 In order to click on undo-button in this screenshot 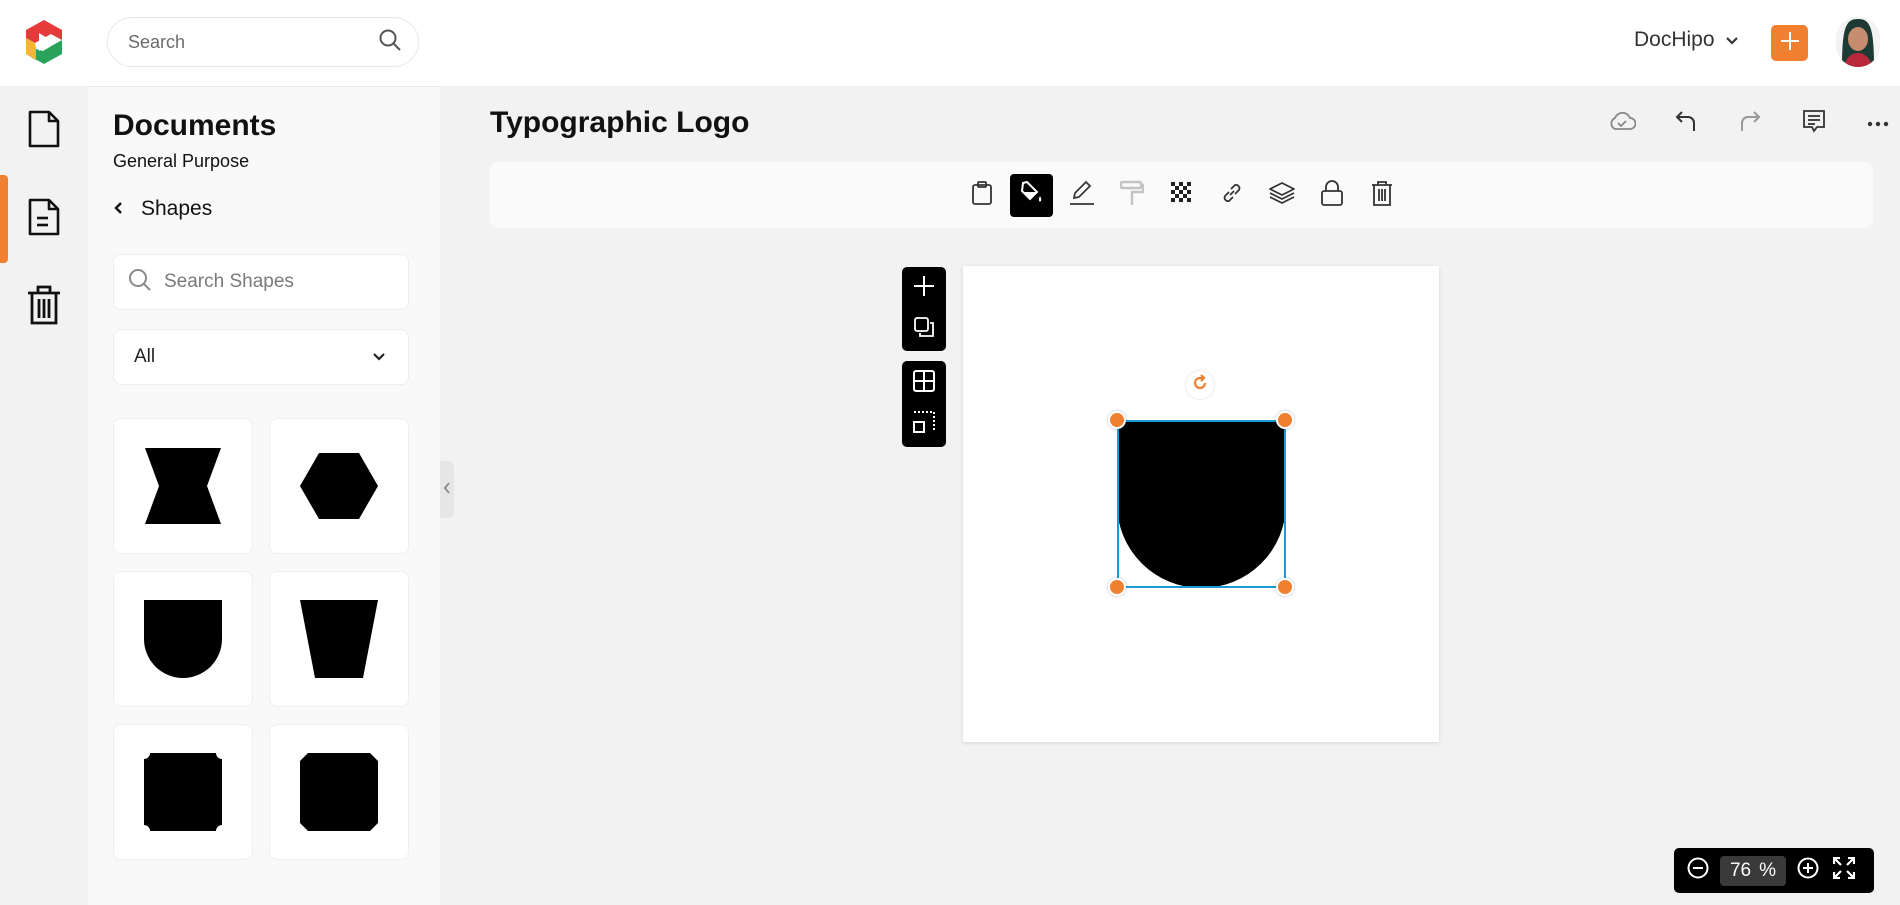, I will do `click(1686, 123)`.